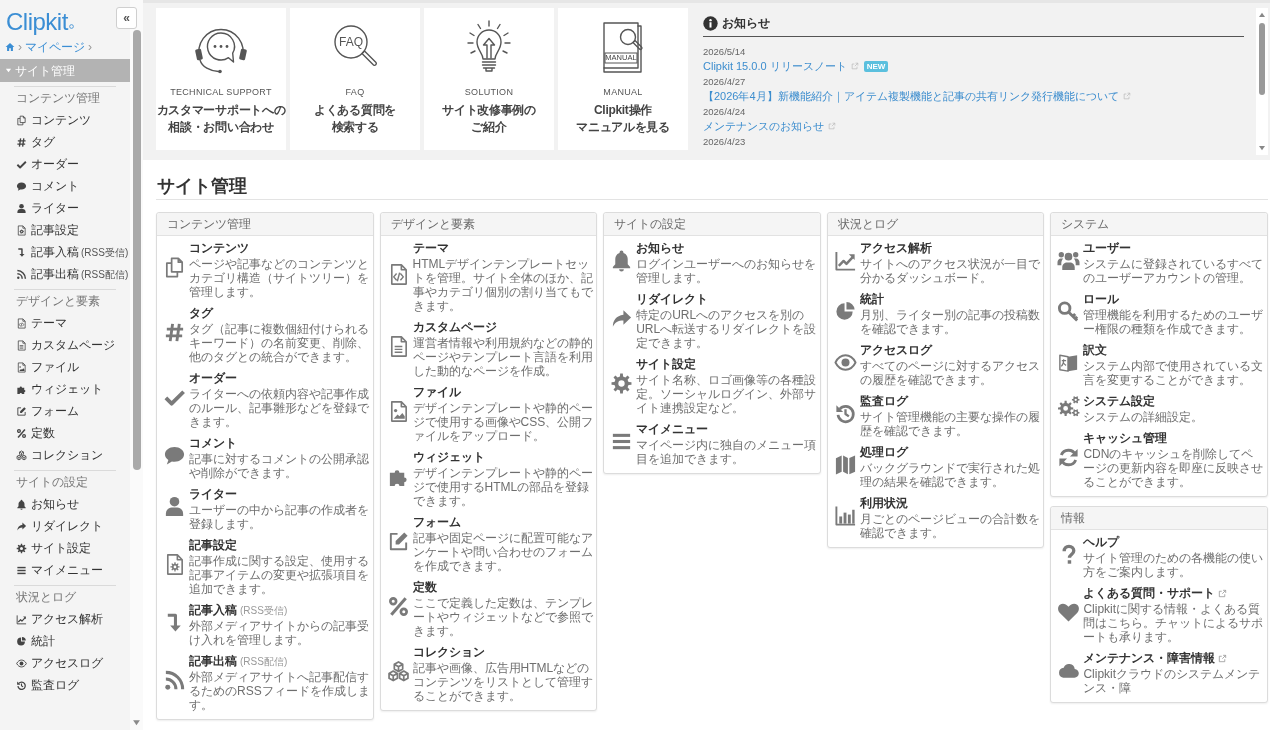 The width and height of the screenshot is (1270, 730). What do you see at coordinates (883, 452) in the screenshot?
I see `item-title-link: 処理ログ` at bounding box center [883, 452].